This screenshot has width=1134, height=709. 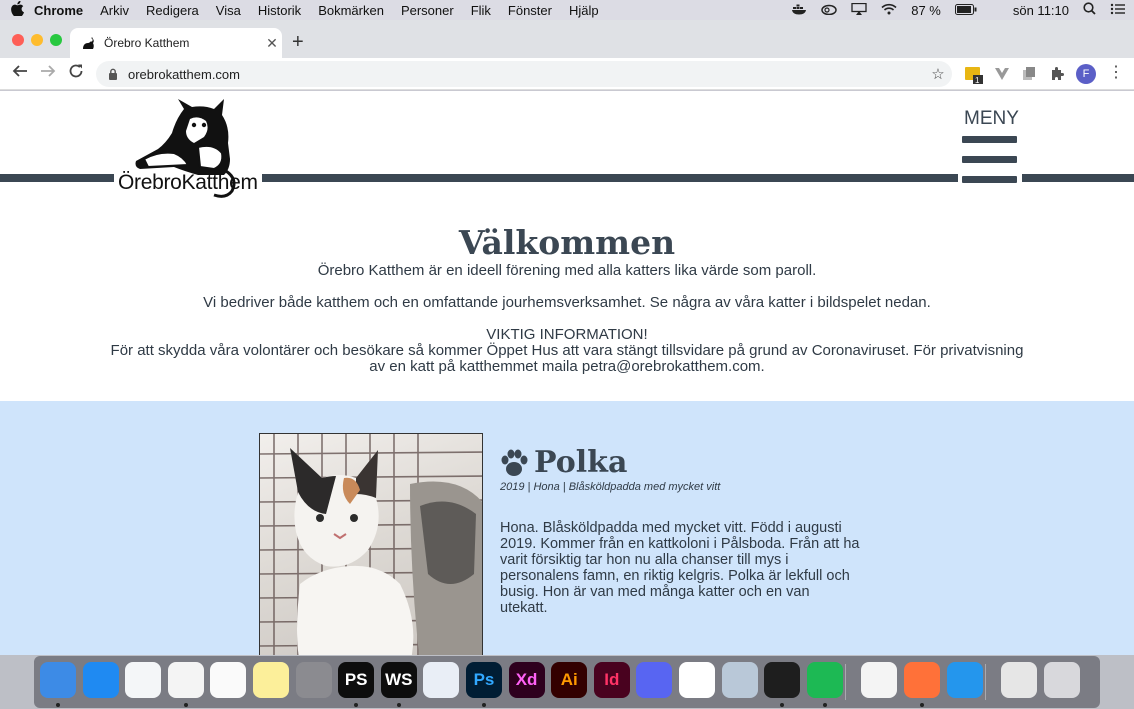 What do you see at coordinates (272, 43) in the screenshot?
I see `tab-close-icon: ✕` at bounding box center [272, 43].